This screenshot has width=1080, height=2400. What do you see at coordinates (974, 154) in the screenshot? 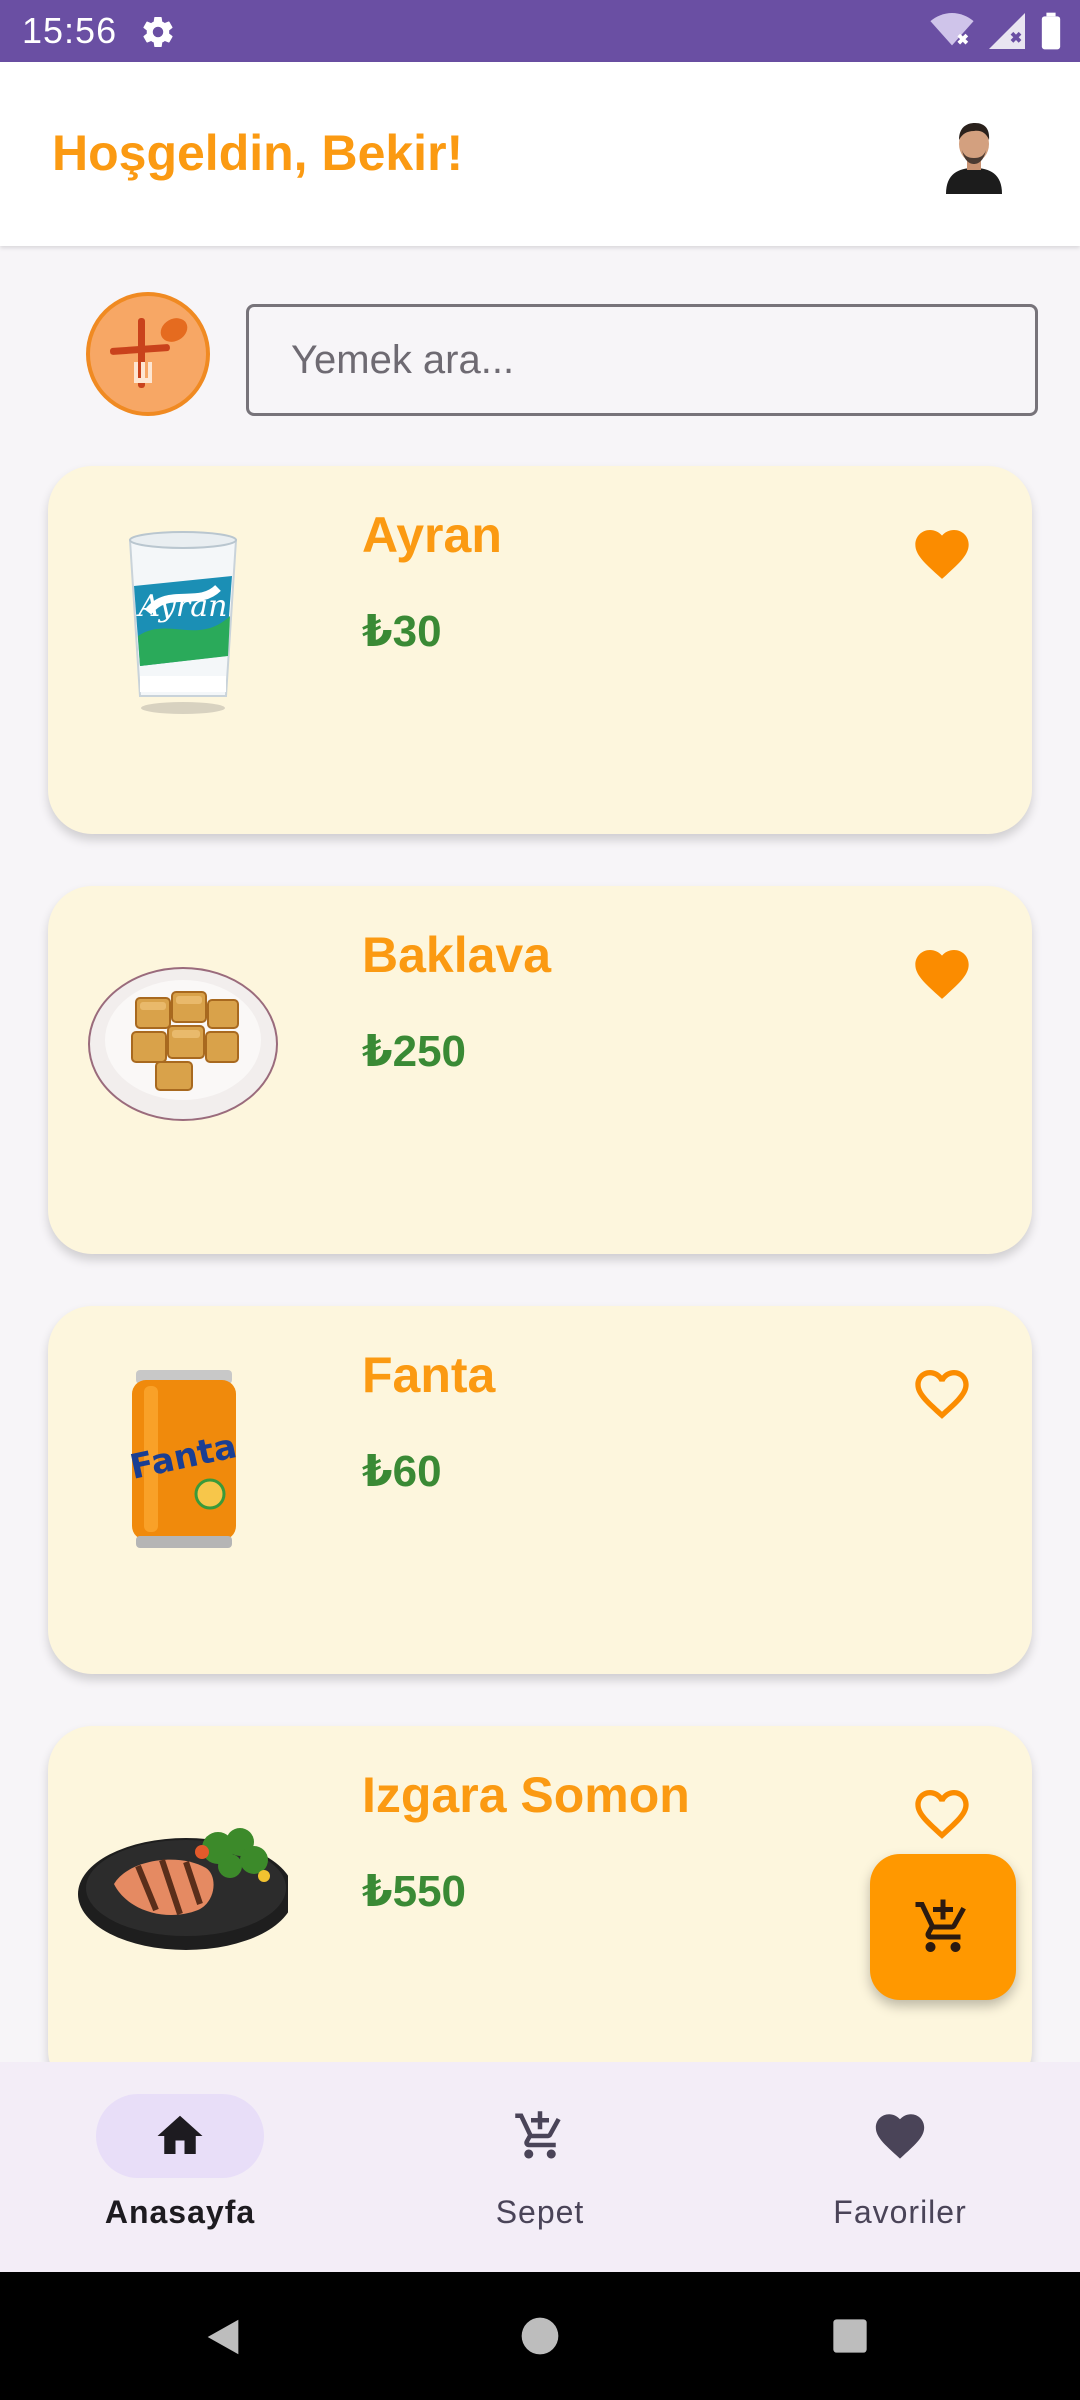
I see `avatar` at bounding box center [974, 154].